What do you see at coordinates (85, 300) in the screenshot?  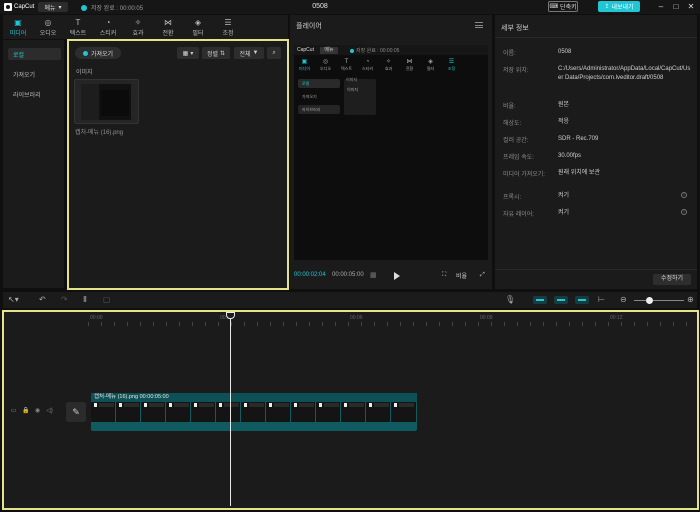 I see `split-icon: Ⅱ` at bounding box center [85, 300].